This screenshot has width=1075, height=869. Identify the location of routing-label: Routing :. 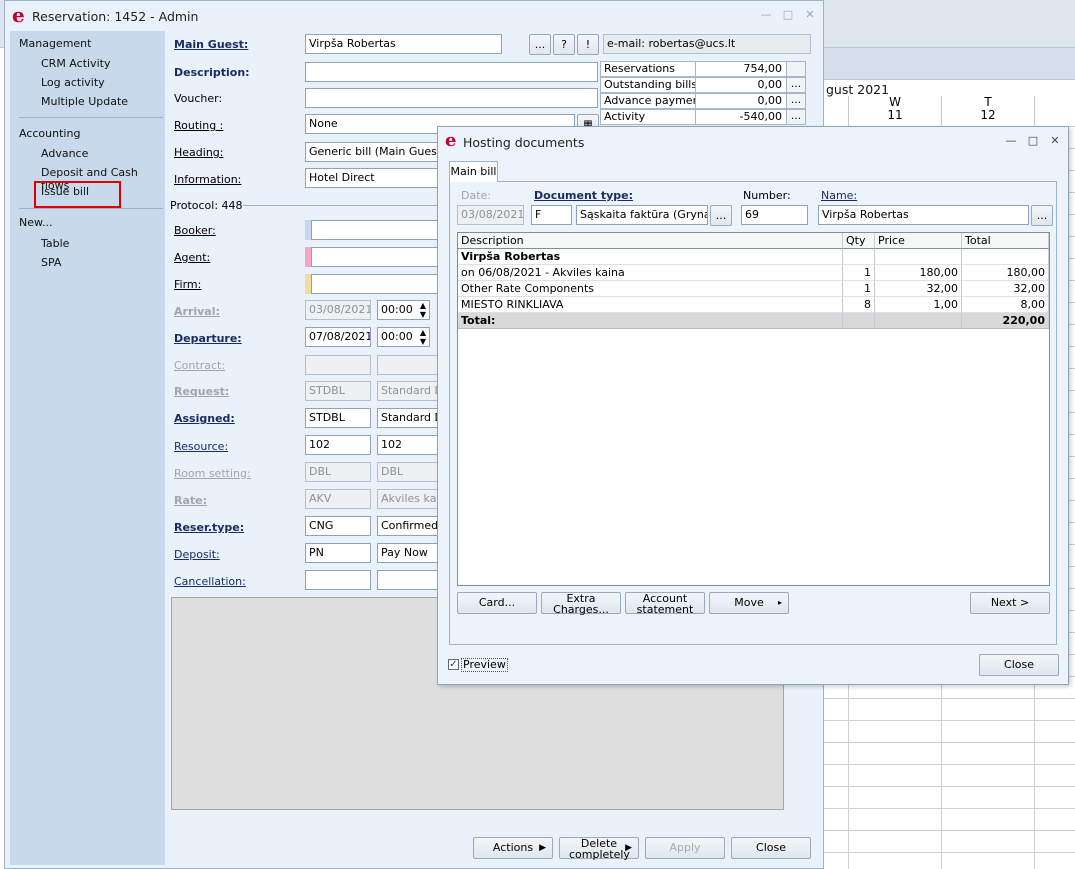
(198, 125).